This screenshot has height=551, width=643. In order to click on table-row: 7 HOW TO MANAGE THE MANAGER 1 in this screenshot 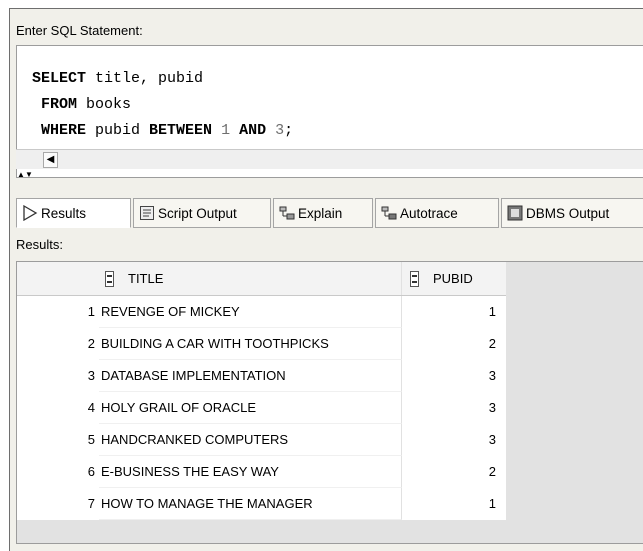, I will do `click(261, 504)`.